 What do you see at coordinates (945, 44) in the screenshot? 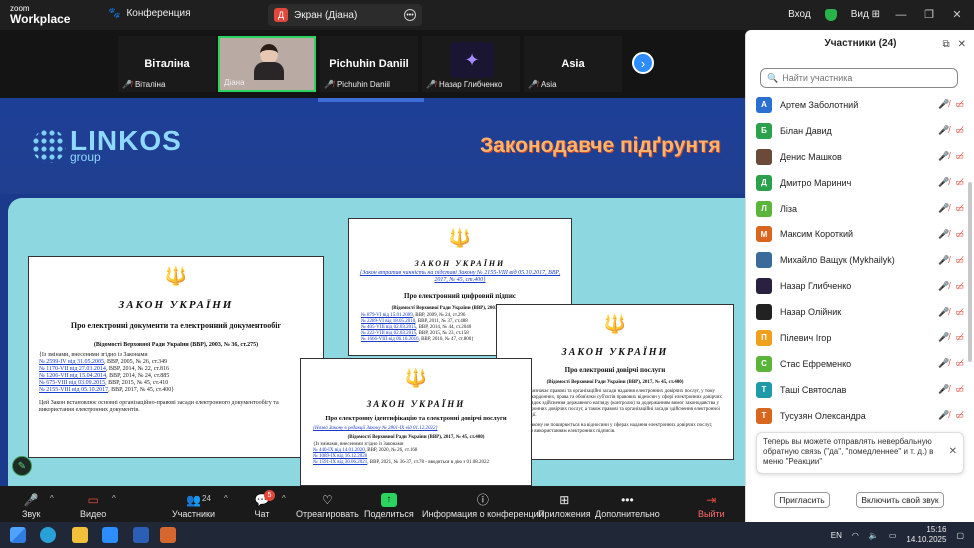
I see `popout-icon: ⧉` at bounding box center [945, 44].